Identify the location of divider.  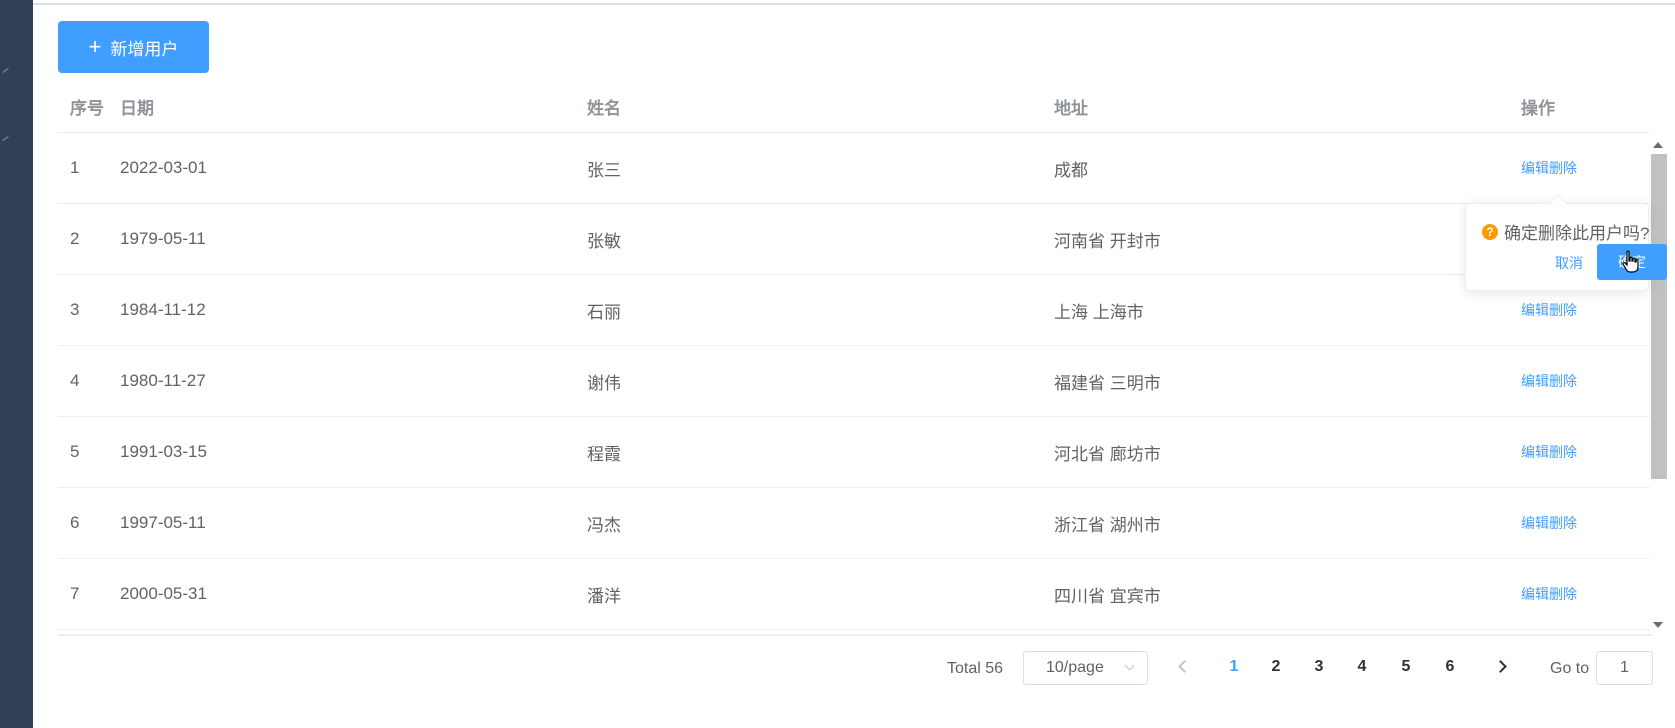
(854, 4).